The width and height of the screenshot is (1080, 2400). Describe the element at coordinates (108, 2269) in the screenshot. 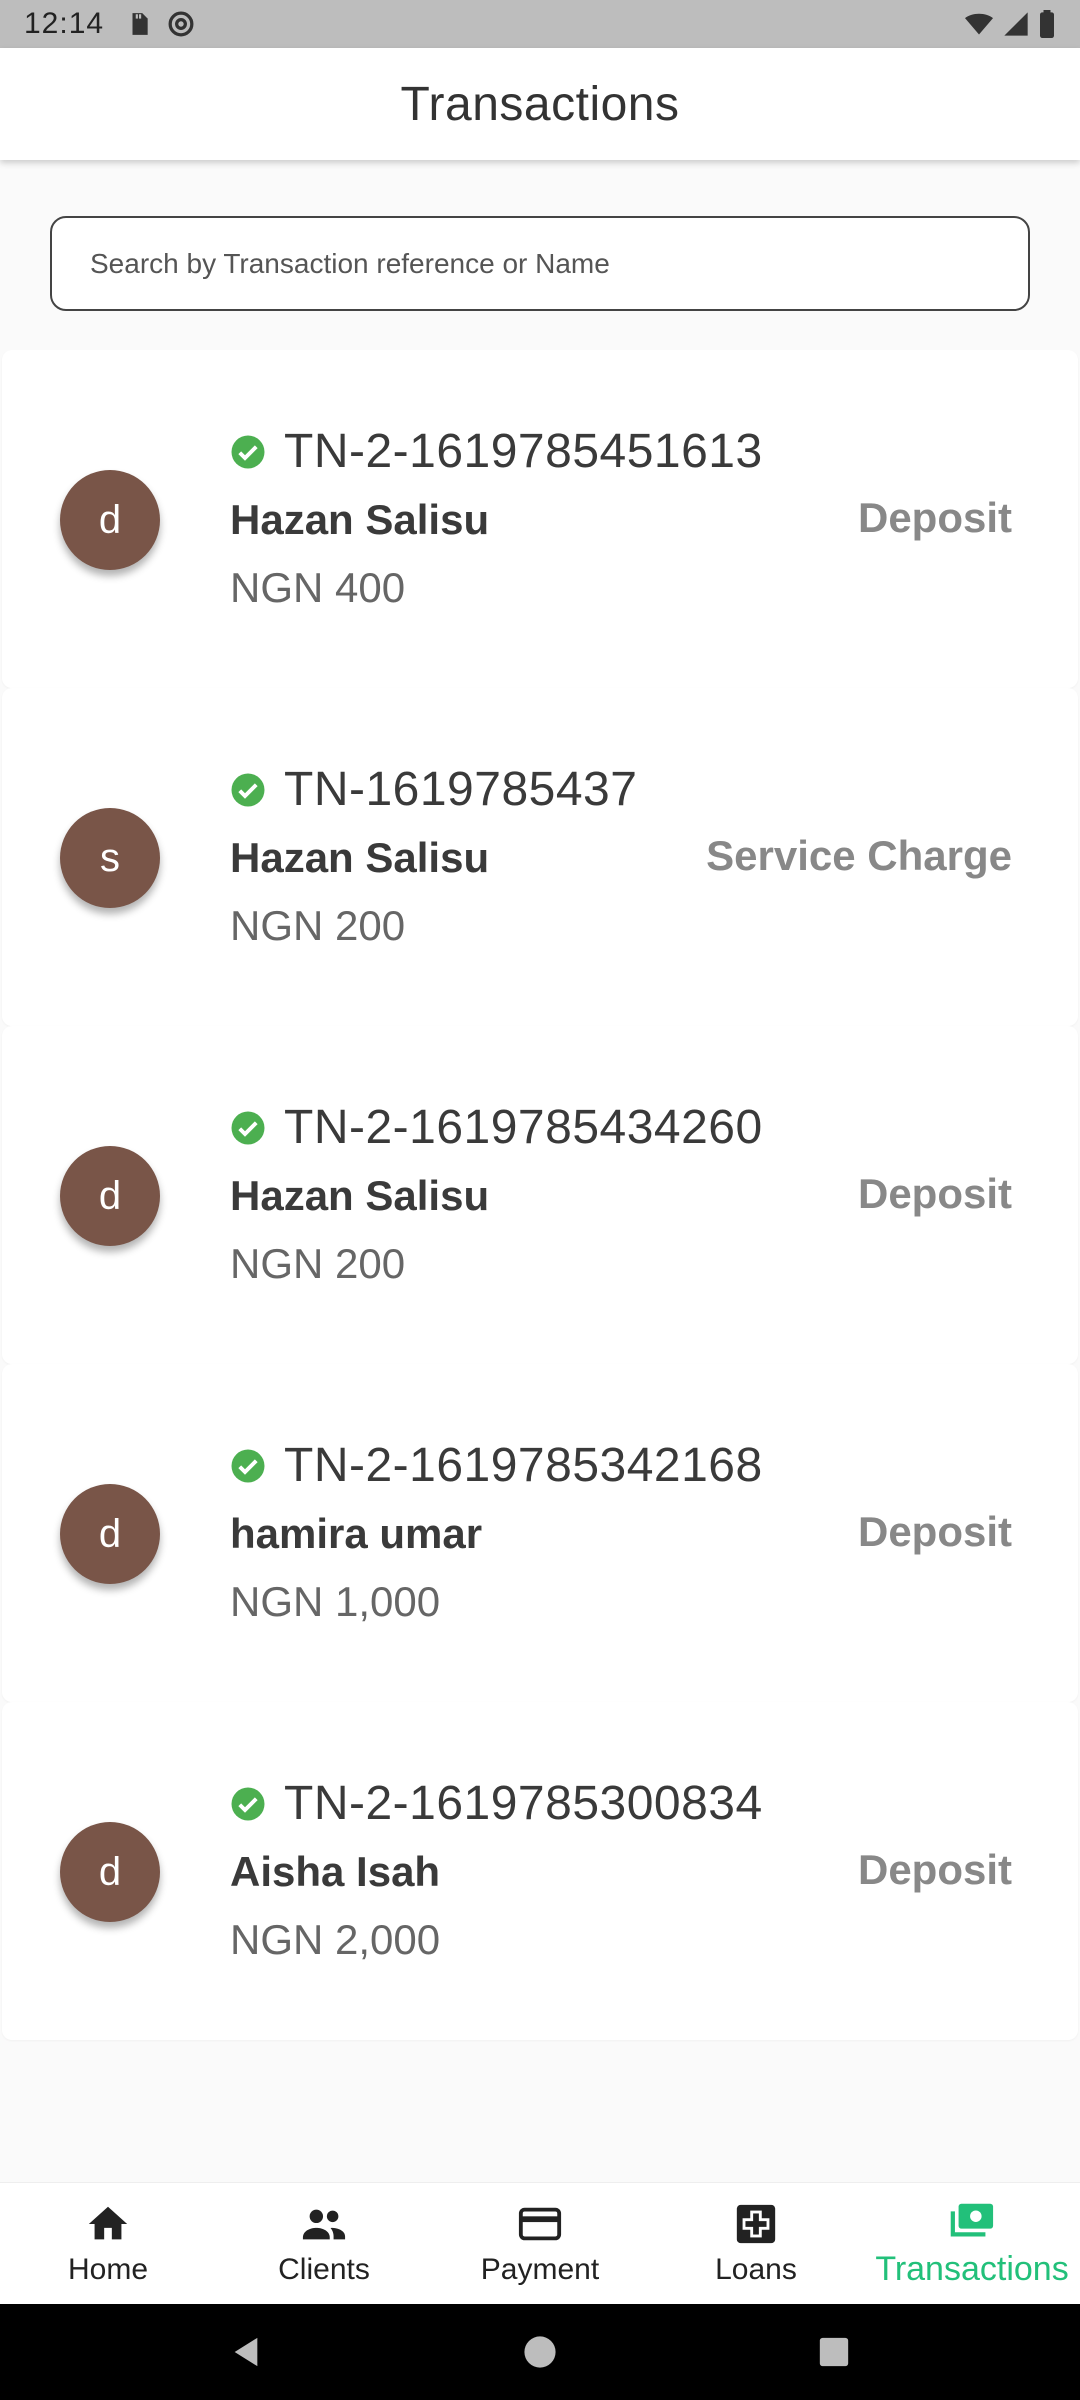

I see `nav-label: Home` at that location.